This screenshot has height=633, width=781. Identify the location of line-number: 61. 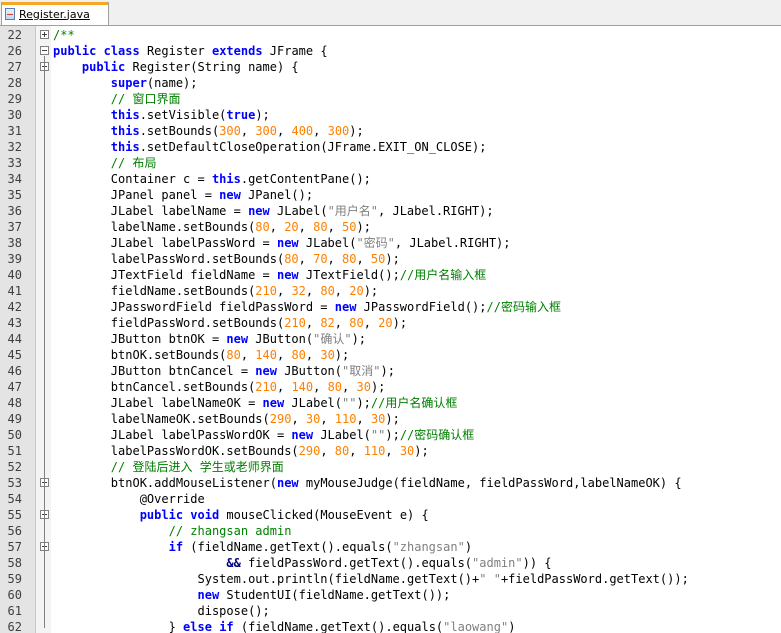
(14, 611).